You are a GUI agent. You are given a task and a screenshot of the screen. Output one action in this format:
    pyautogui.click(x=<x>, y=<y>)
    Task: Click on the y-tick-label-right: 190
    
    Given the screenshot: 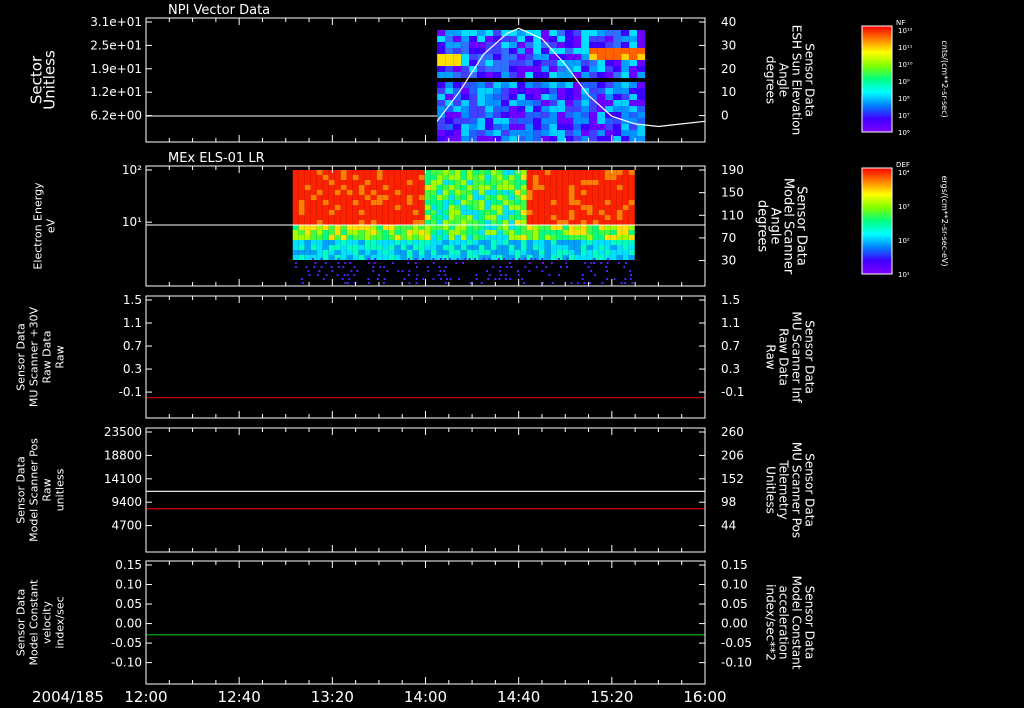 What is the action you would take?
    pyautogui.click(x=732, y=170)
    